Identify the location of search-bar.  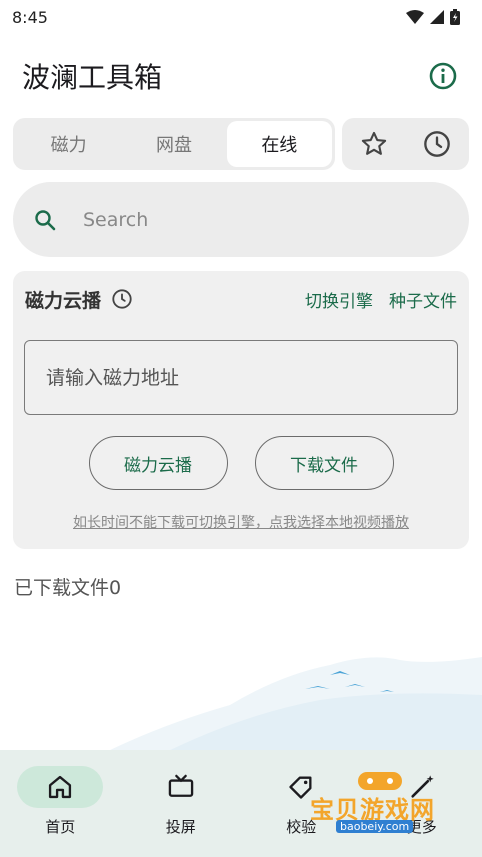
(241, 219).